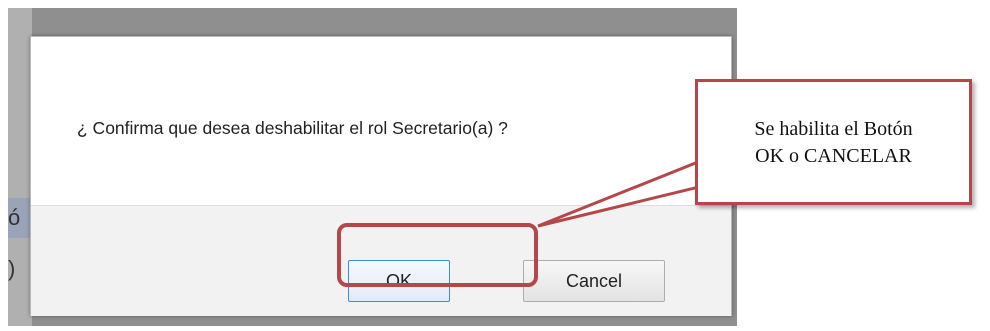 This screenshot has width=990, height=331. What do you see at coordinates (833, 129) in the screenshot?
I see `annotation-line-1: Se habilita el Botón` at bounding box center [833, 129].